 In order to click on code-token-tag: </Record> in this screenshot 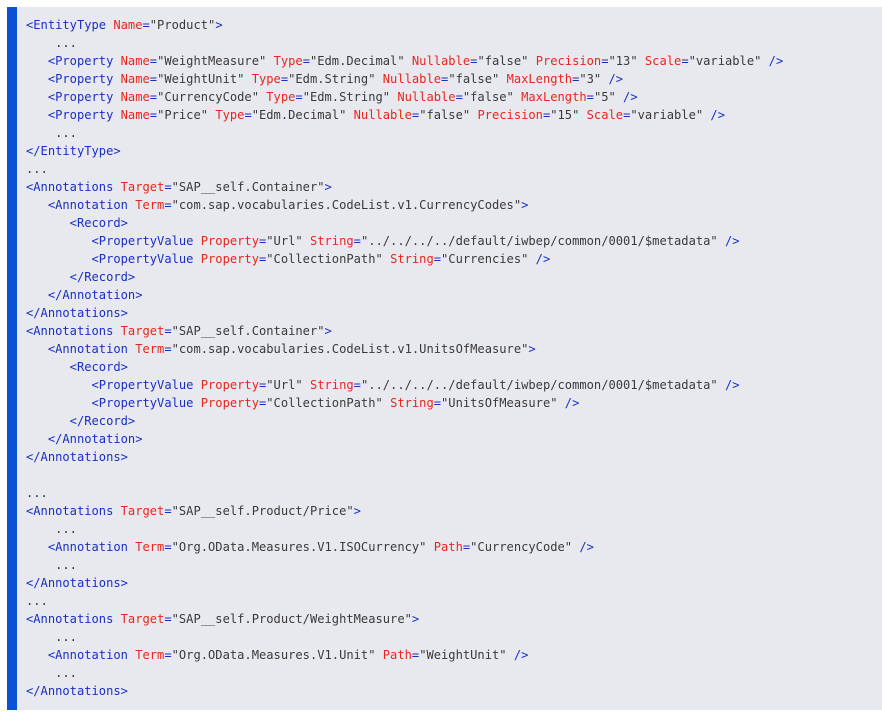, I will do `click(81, 421)`.